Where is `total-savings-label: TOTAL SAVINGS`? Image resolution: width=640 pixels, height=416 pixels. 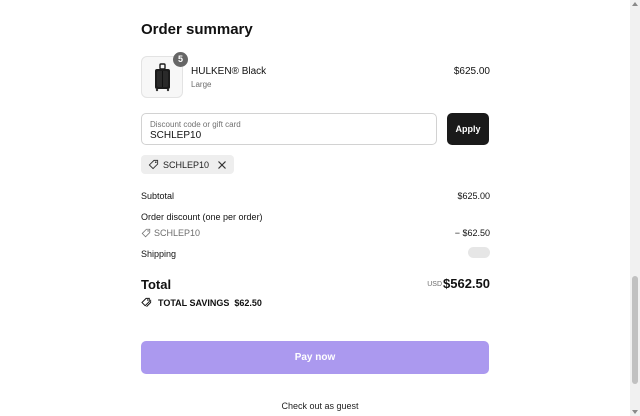 total-savings-label: TOTAL SAVINGS is located at coordinates (194, 302).